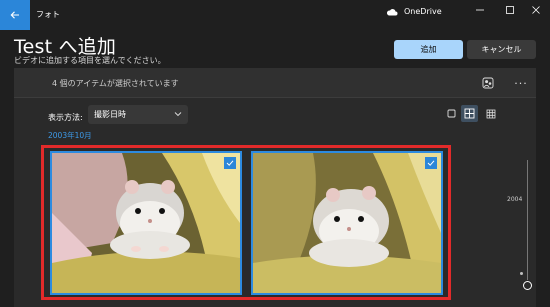 This screenshot has height=307, width=550. What do you see at coordinates (428, 49) in the screenshot?
I see `add-button: 追加` at bounding box center [428, 49].